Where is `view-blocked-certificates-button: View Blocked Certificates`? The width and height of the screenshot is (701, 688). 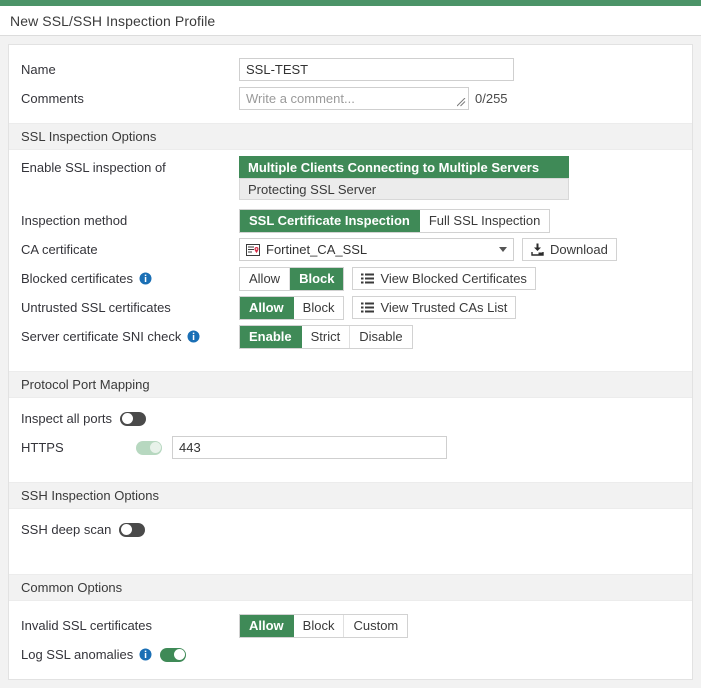 view-blocked-certificates-button: View Blocked Certificates is located at coordinates (444, 278).